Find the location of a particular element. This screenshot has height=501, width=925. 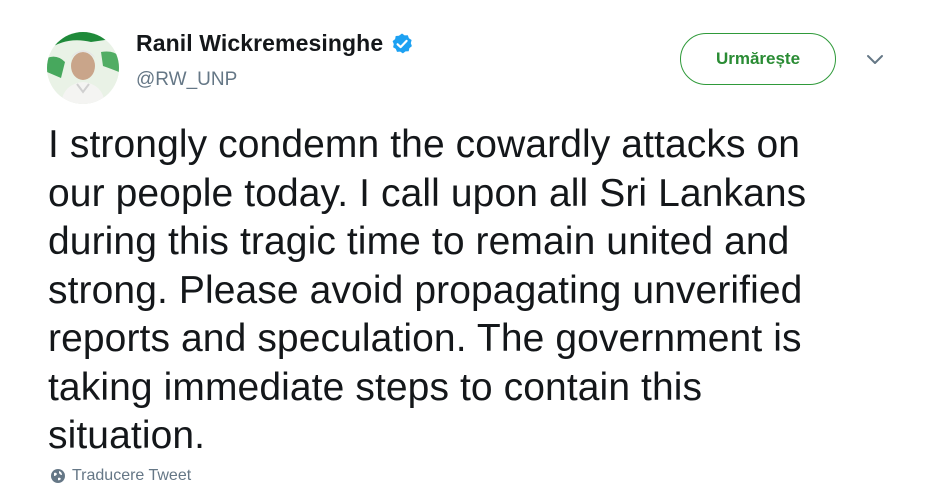

follow-button: Urmărește is located at coordinates (758, 59).